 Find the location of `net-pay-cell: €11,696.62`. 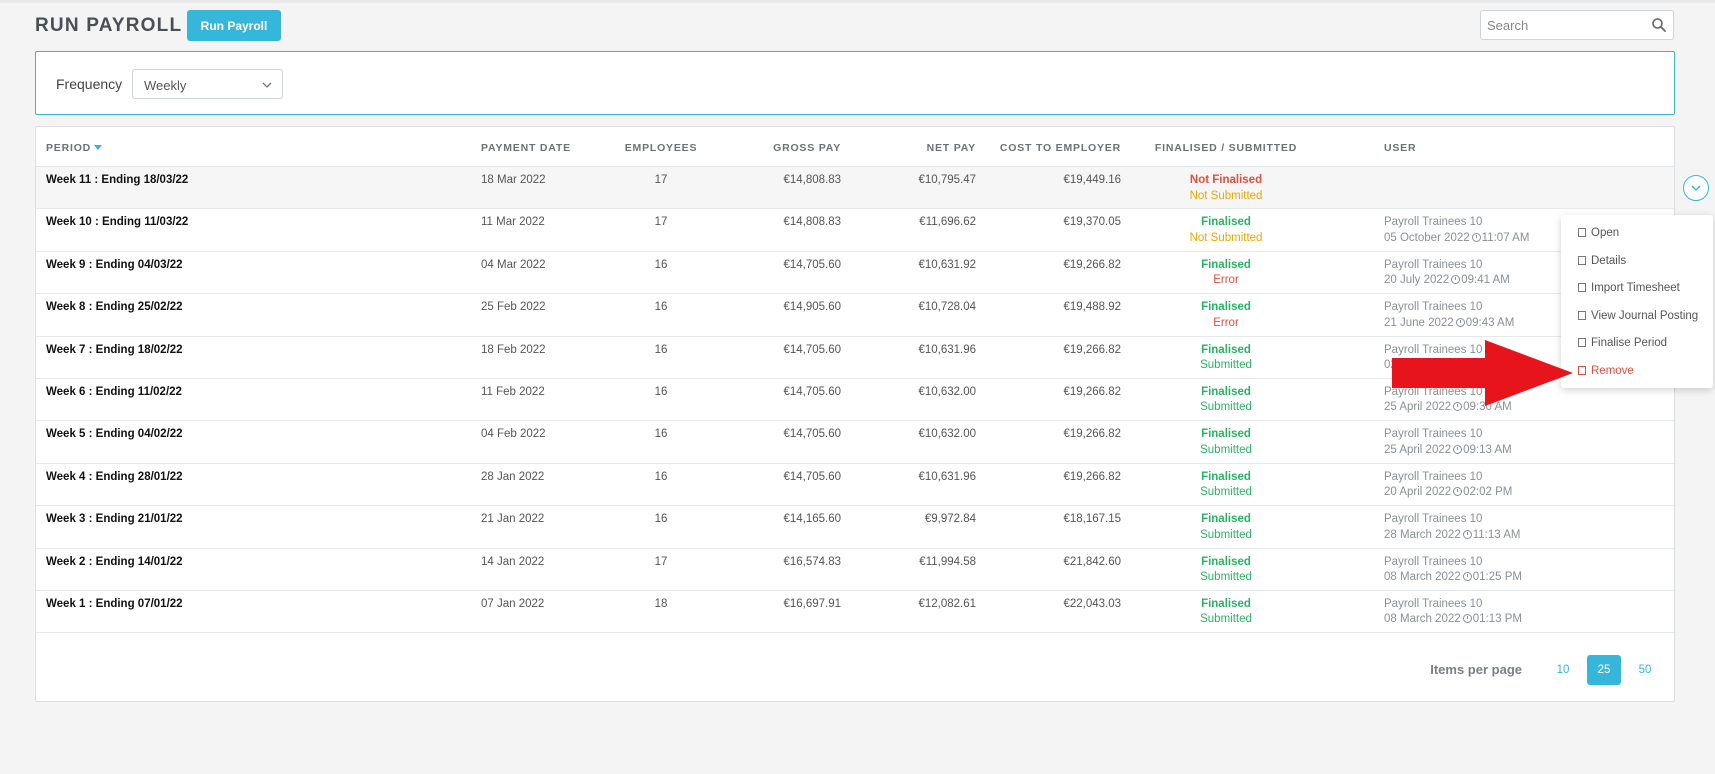

net-pay-cell: €11,696.62 is located at coordinates (947, 222).